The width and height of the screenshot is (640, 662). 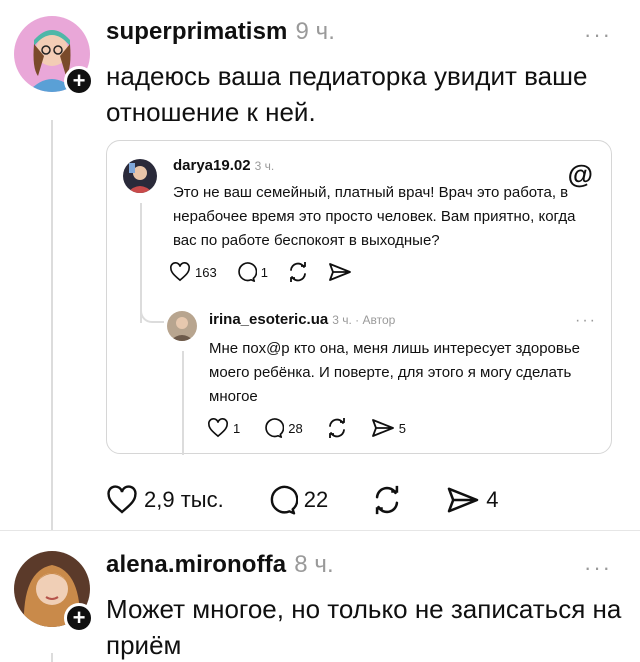 I want to click on like-button: 1, so click(x=223, y=428).